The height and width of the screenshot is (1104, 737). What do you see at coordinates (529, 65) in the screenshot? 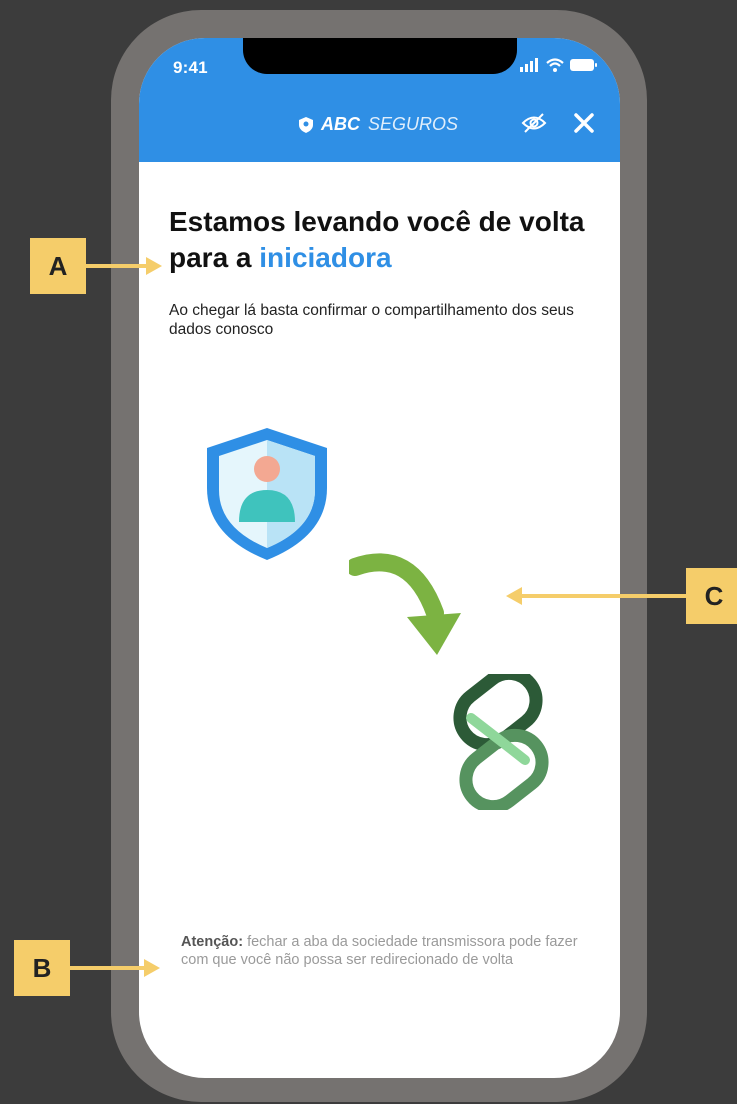
I see `signal-icon` at bounding box center [529, 65].